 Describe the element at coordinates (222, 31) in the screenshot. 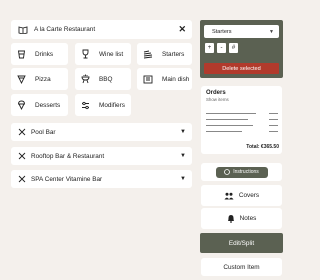

I see `category-select-value: Starters` at that location.